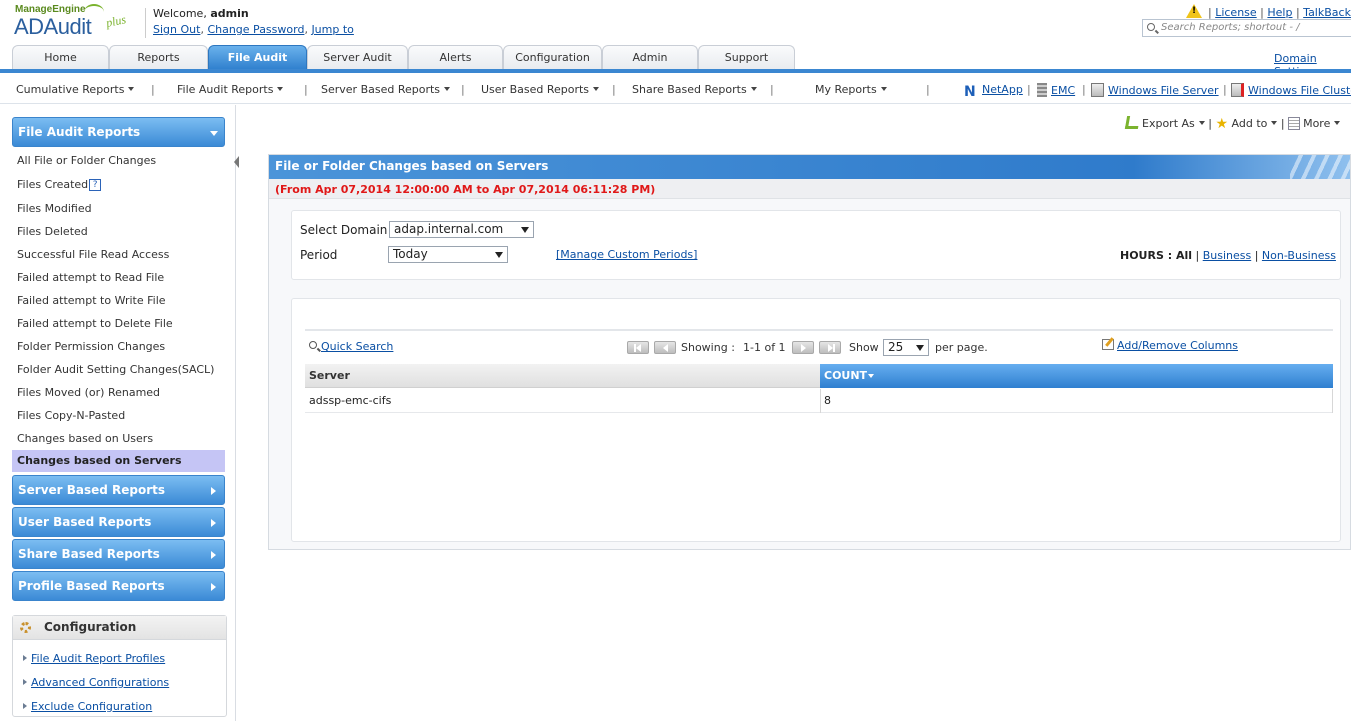 The image size is (1351, 721). I want to click on sidebar-item-sacl-changes: Folder Audit Setting Changes(SACL), so click(115, 369).